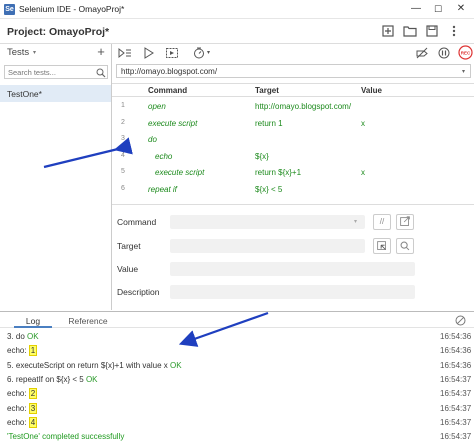 The height and width of the screenshot is (444, 474). Describe the element at coordinates (88, 320) in the screenshot. I see `tab-reference: Reference` at that location.